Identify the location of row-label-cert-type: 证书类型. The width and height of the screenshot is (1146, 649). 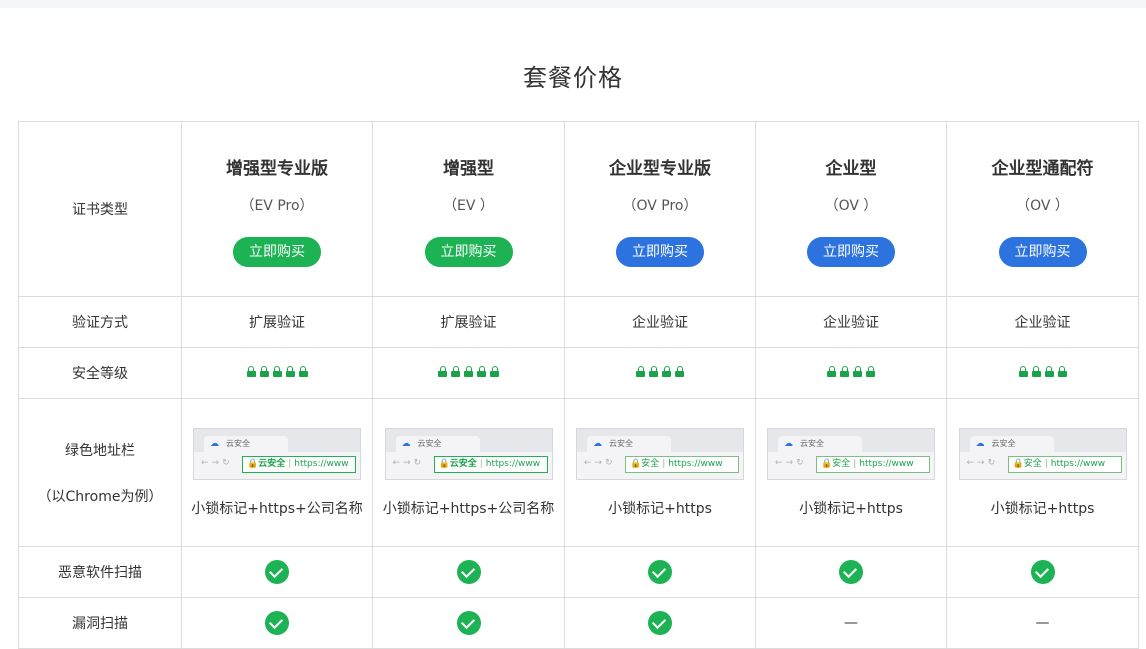
(100, 209).